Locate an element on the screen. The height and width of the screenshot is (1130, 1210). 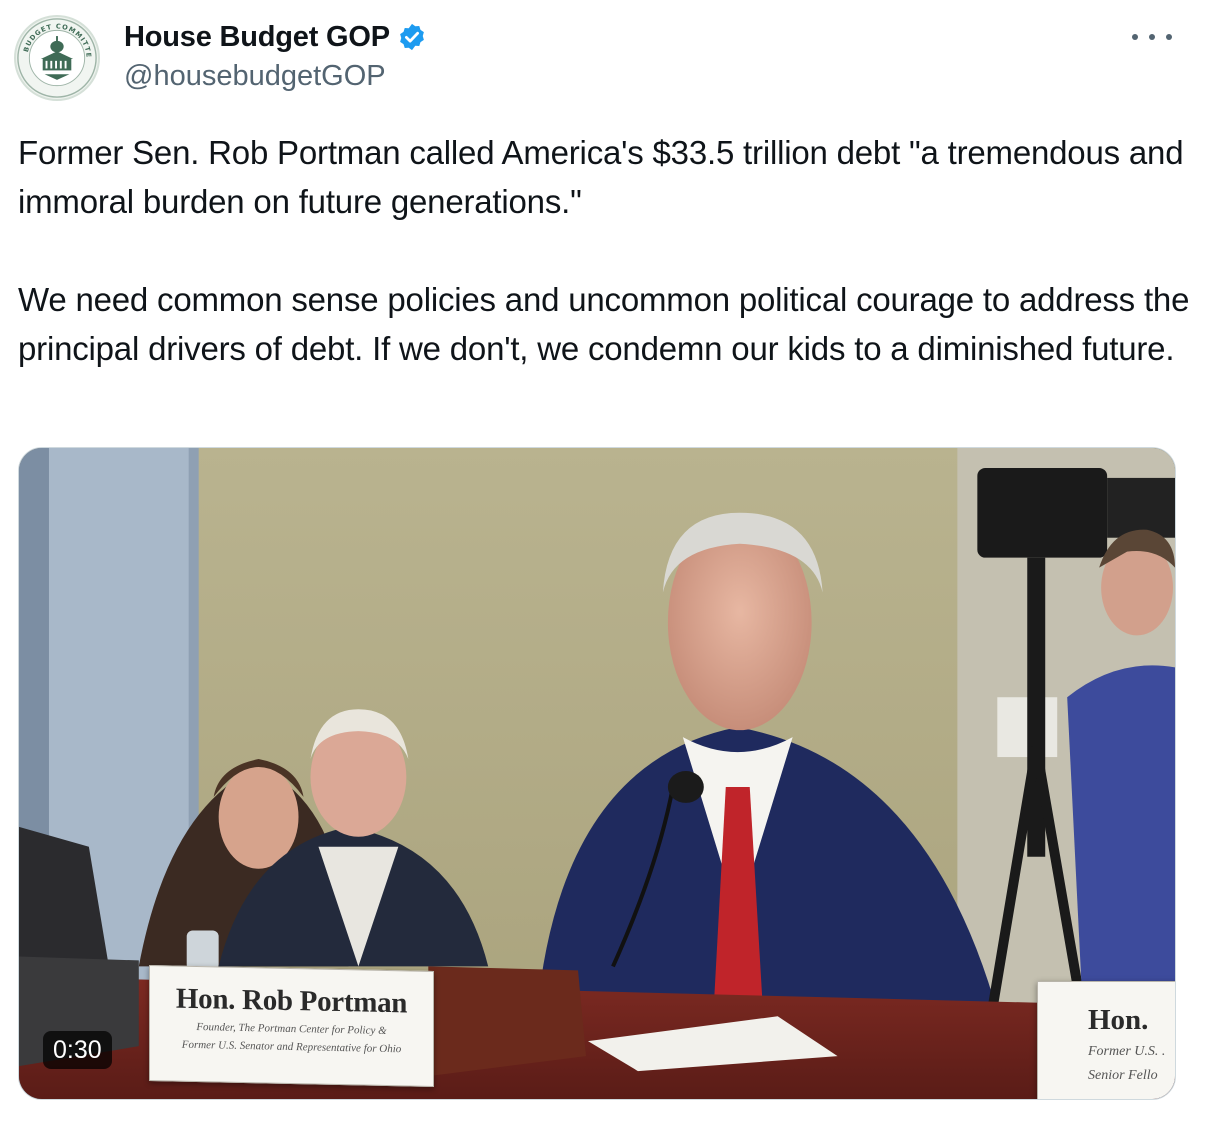
more-options-button is located at coordinates (1152, 37).